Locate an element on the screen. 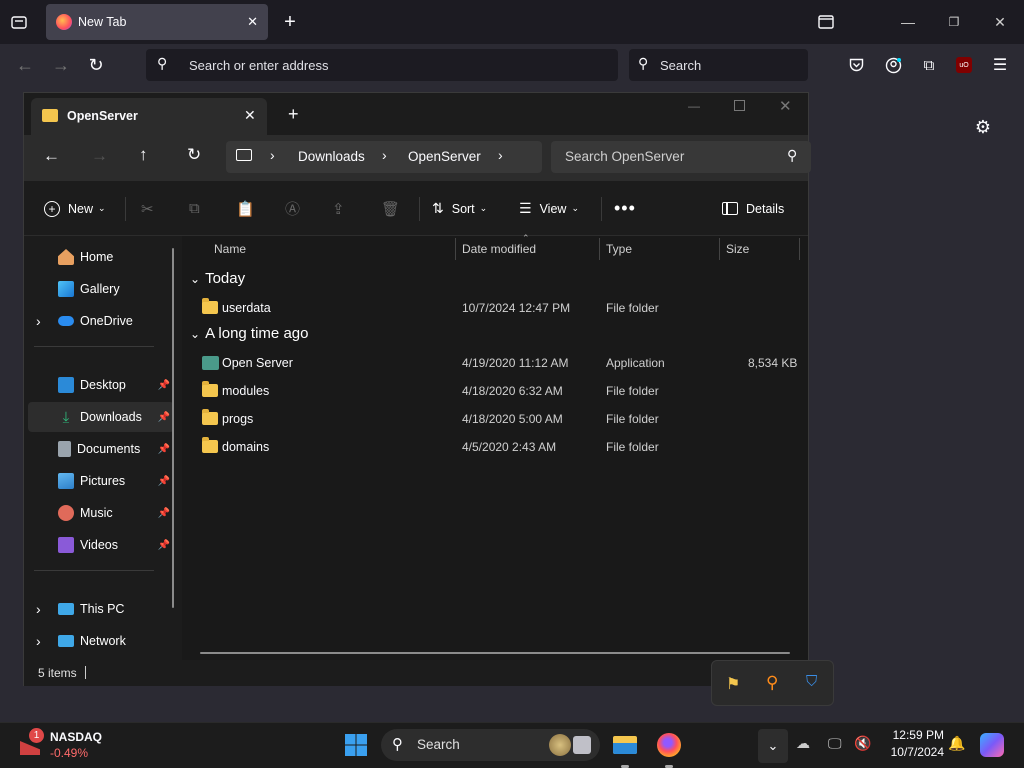 The image size is (1024, 768). sidebar-item-desktop: Desktop 📌 is located at coordinates (101, 385).